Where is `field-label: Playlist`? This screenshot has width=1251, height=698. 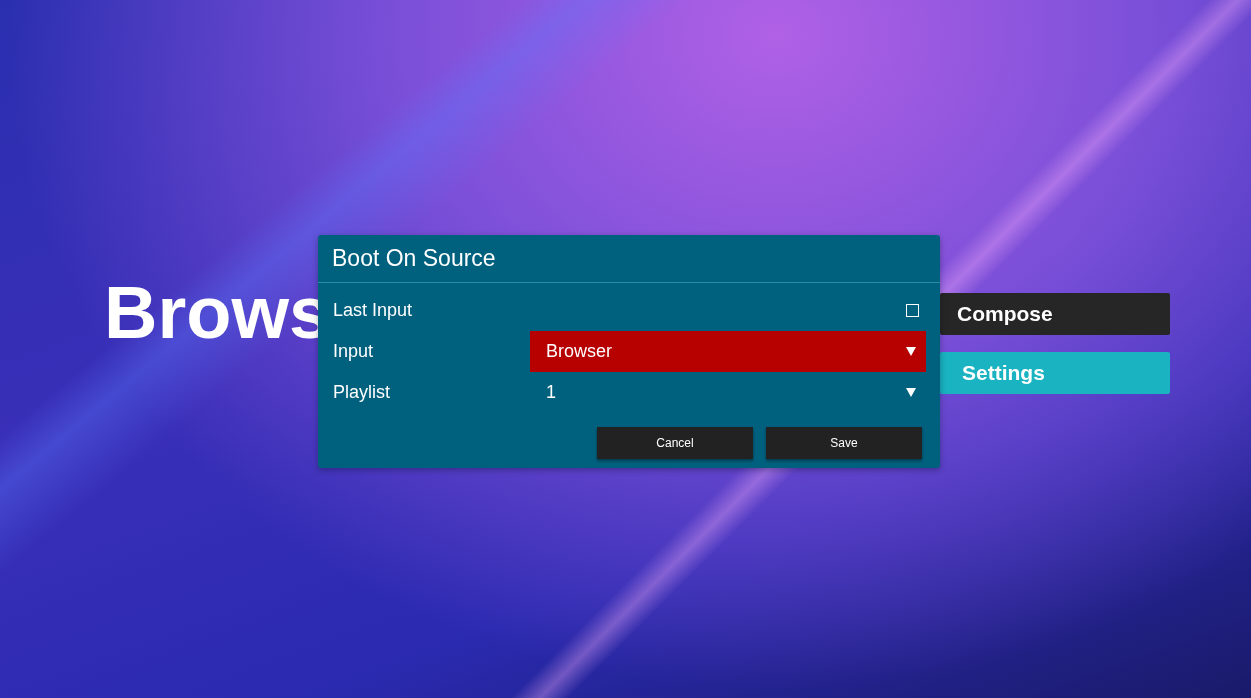 field-label: Playlist is located at coordinates (362, 392).